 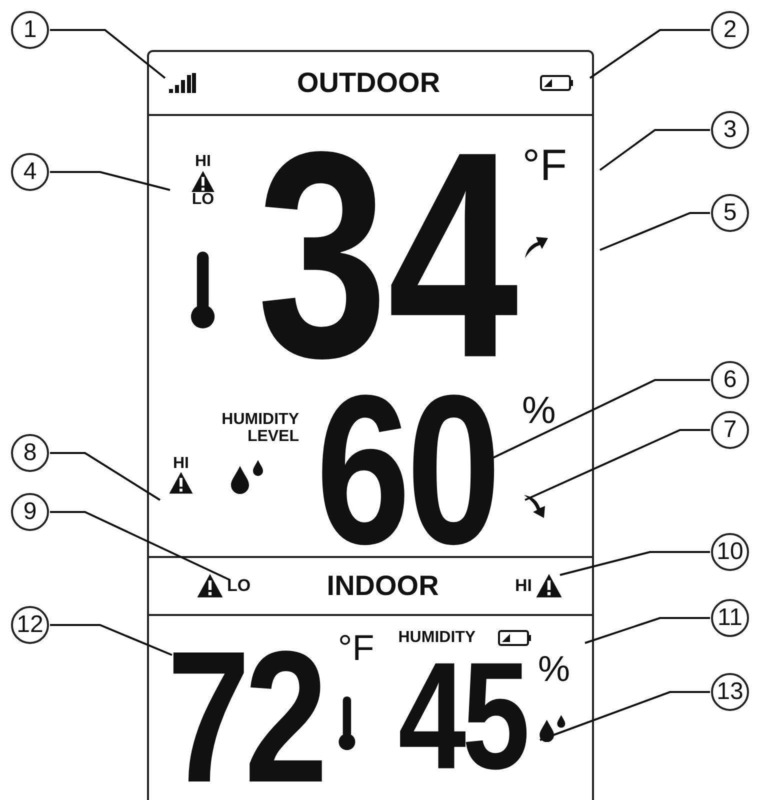 What do you see at coordinates (730, 380) in the screenshot?
I see `callout-number: 6` at bounding box center [730, 380].